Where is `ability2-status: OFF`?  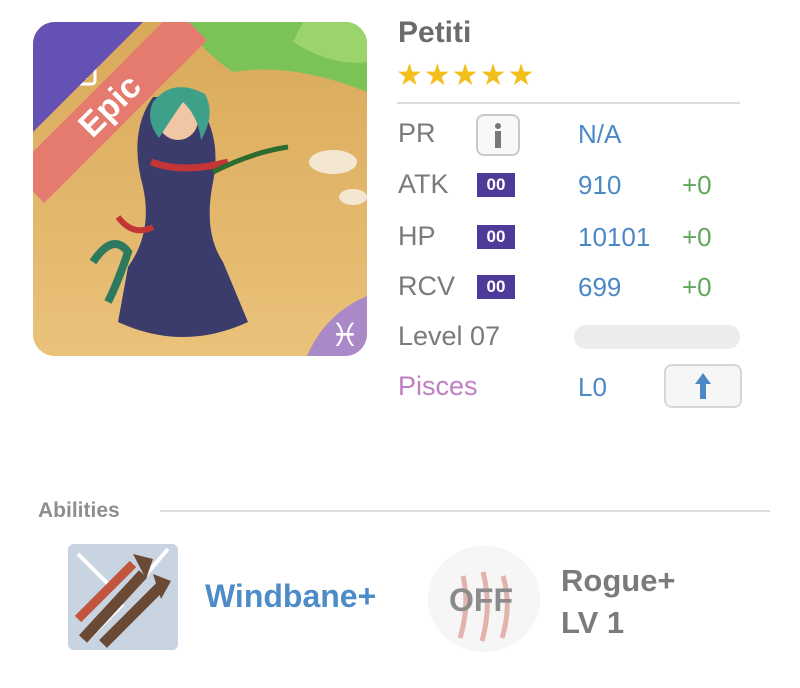 ability2-status: OFF is located at coordinates (481, 600).